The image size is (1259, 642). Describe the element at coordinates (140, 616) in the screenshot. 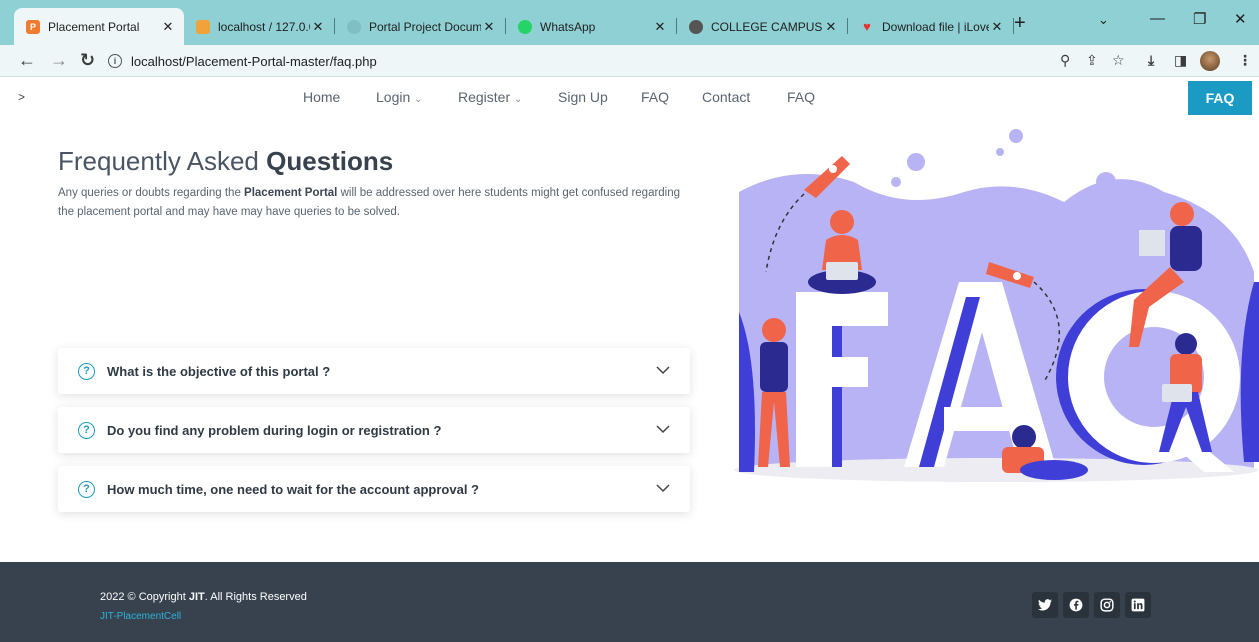

I see `credit-link: JIT-PlacementCell` at that location.